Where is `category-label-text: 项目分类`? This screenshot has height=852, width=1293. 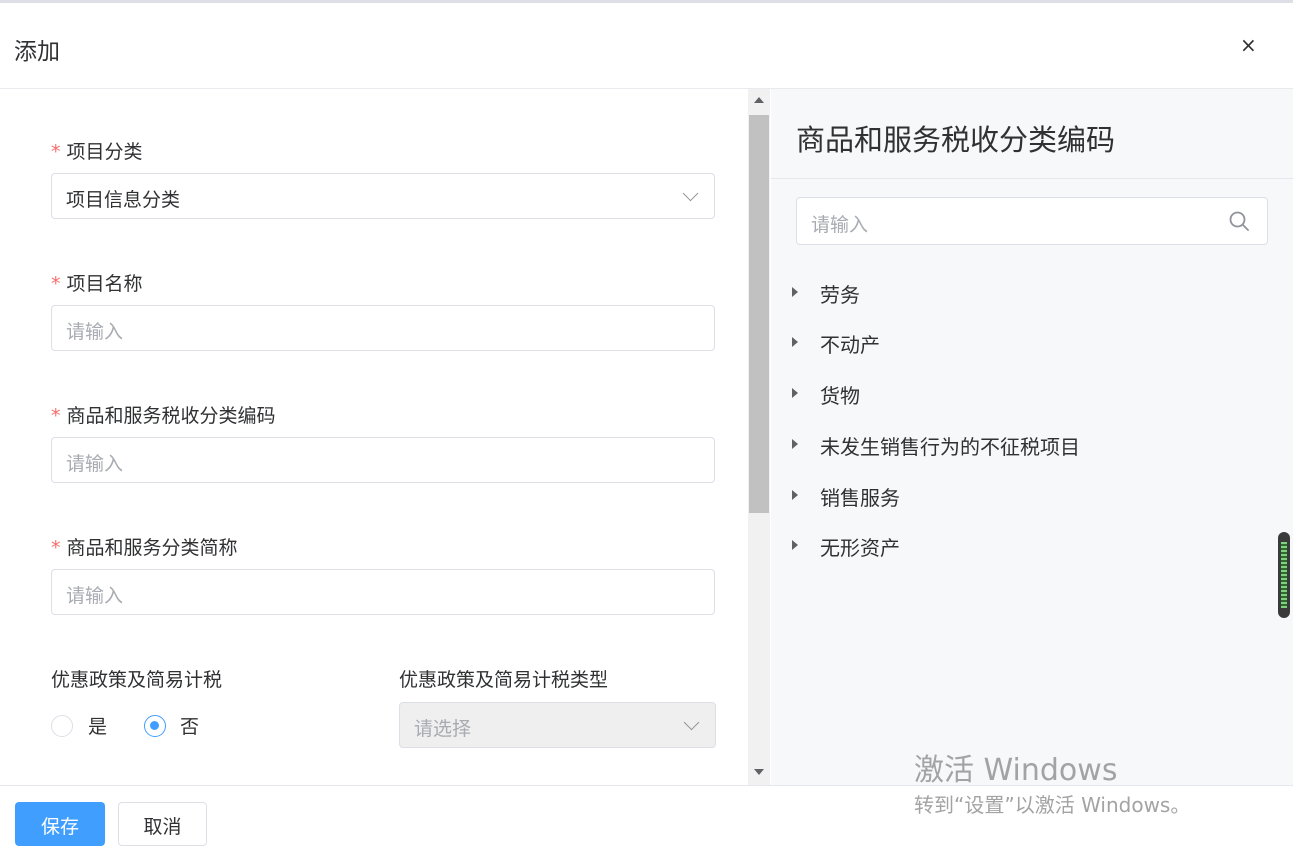
category-label-text: 项目分类 is located at coordinates (104, 152).